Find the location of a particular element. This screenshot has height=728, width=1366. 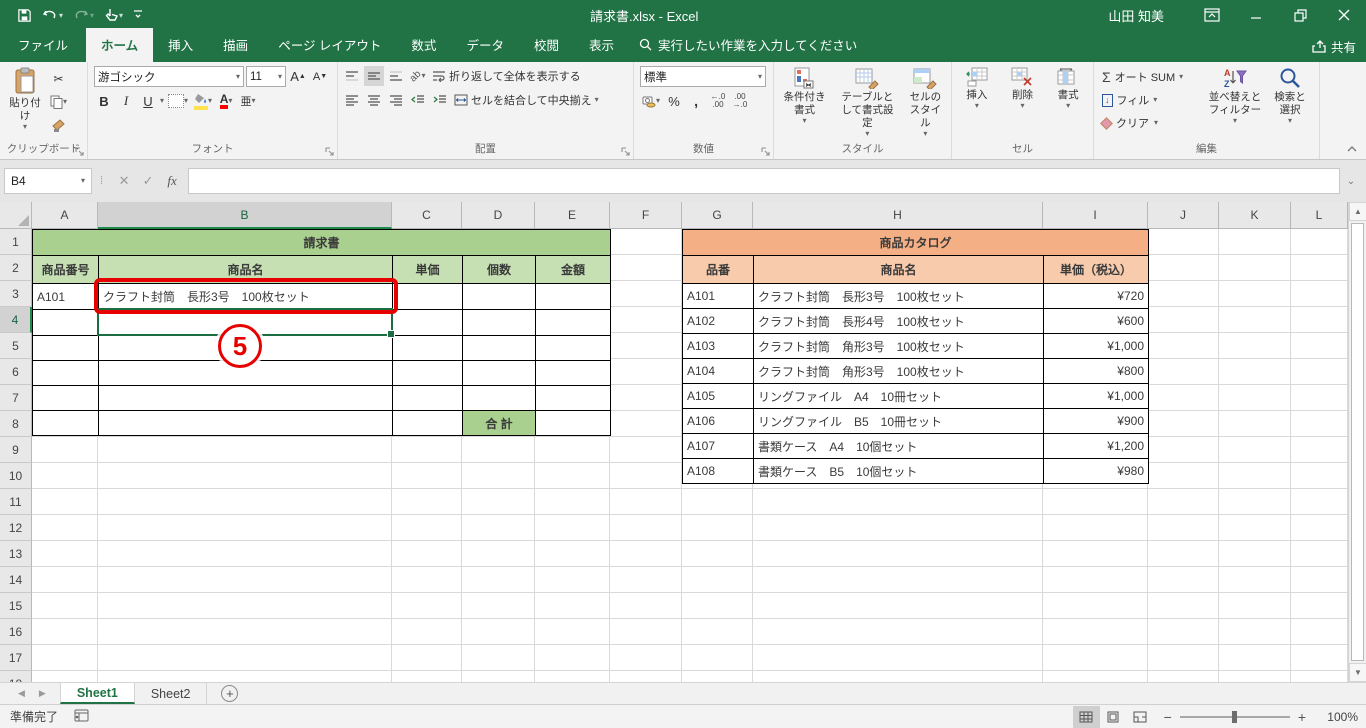

zoom-out-icon: − is located at coordinates (1168, 717).